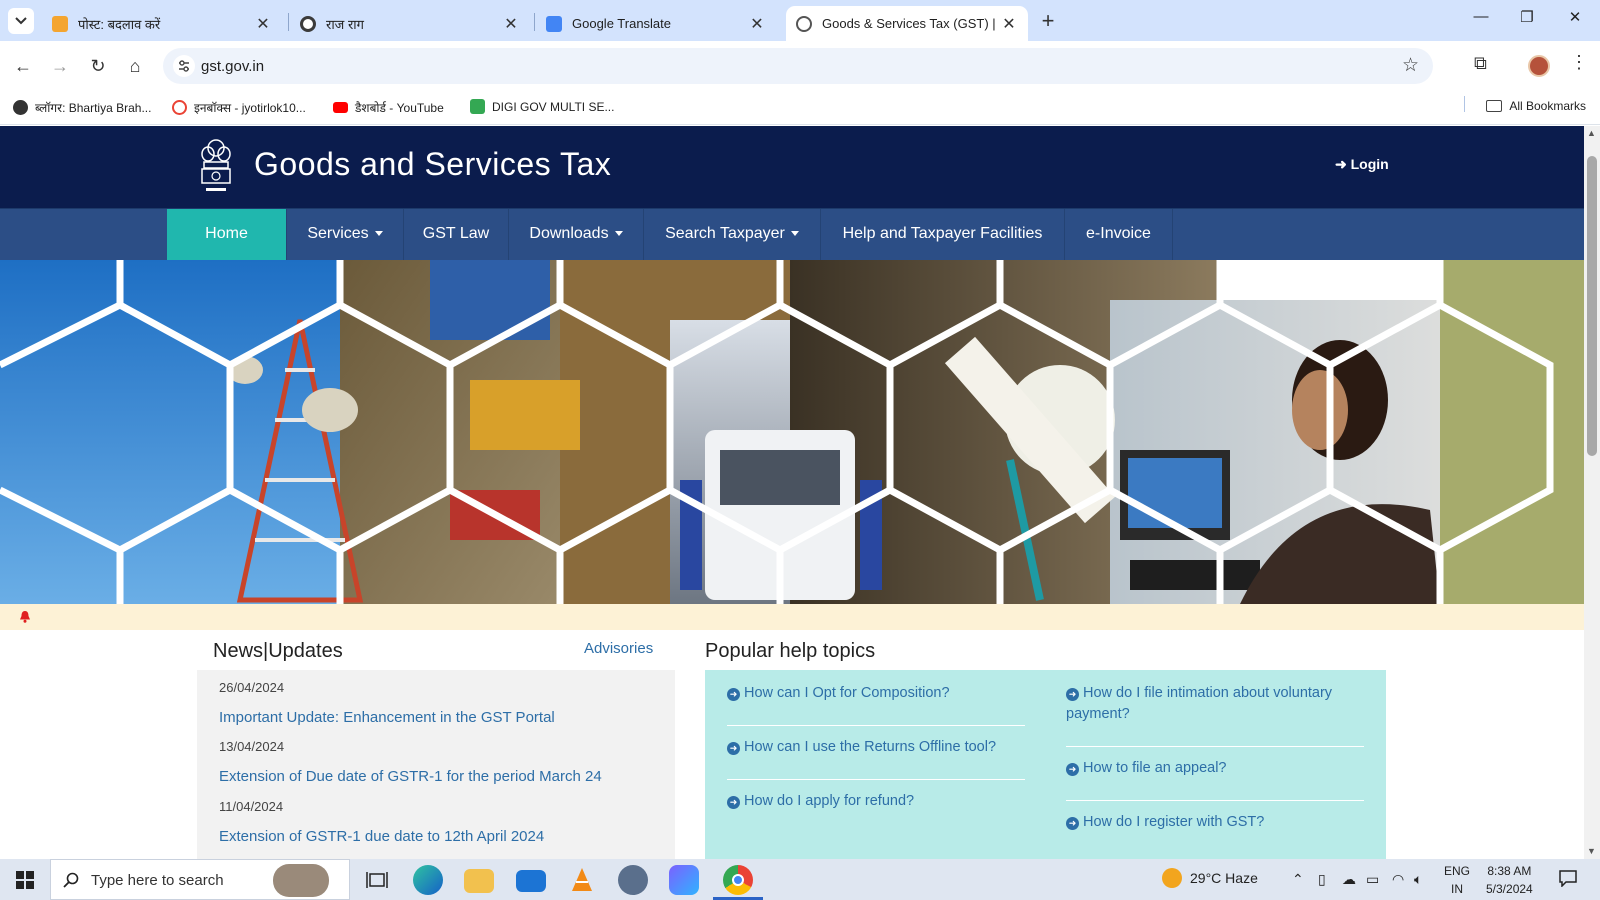 This screenshot has height=900, width=1600. Describe the element at coordinates (907, 23) in the screenshot. I see `tab-gst-active: Goods & Services Tax (GST) | Hc ✕` at that location.